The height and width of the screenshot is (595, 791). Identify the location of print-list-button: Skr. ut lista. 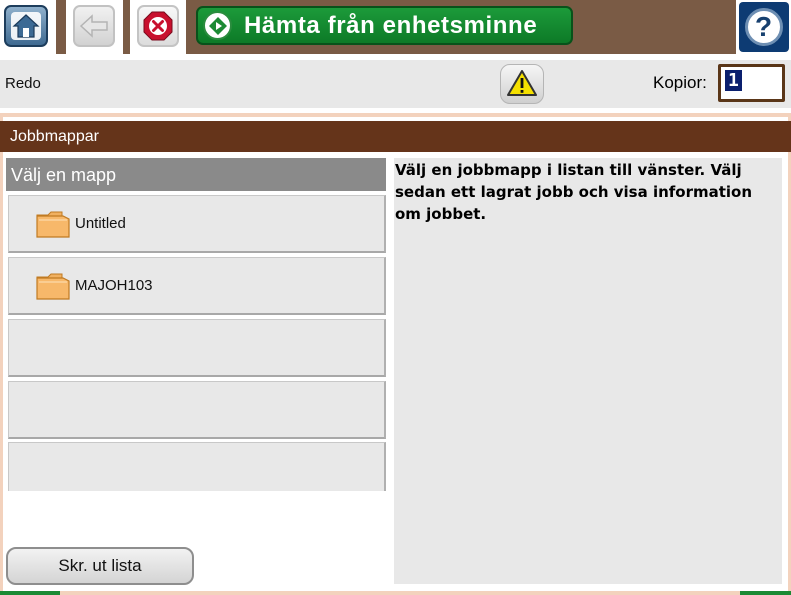
(100, 566).